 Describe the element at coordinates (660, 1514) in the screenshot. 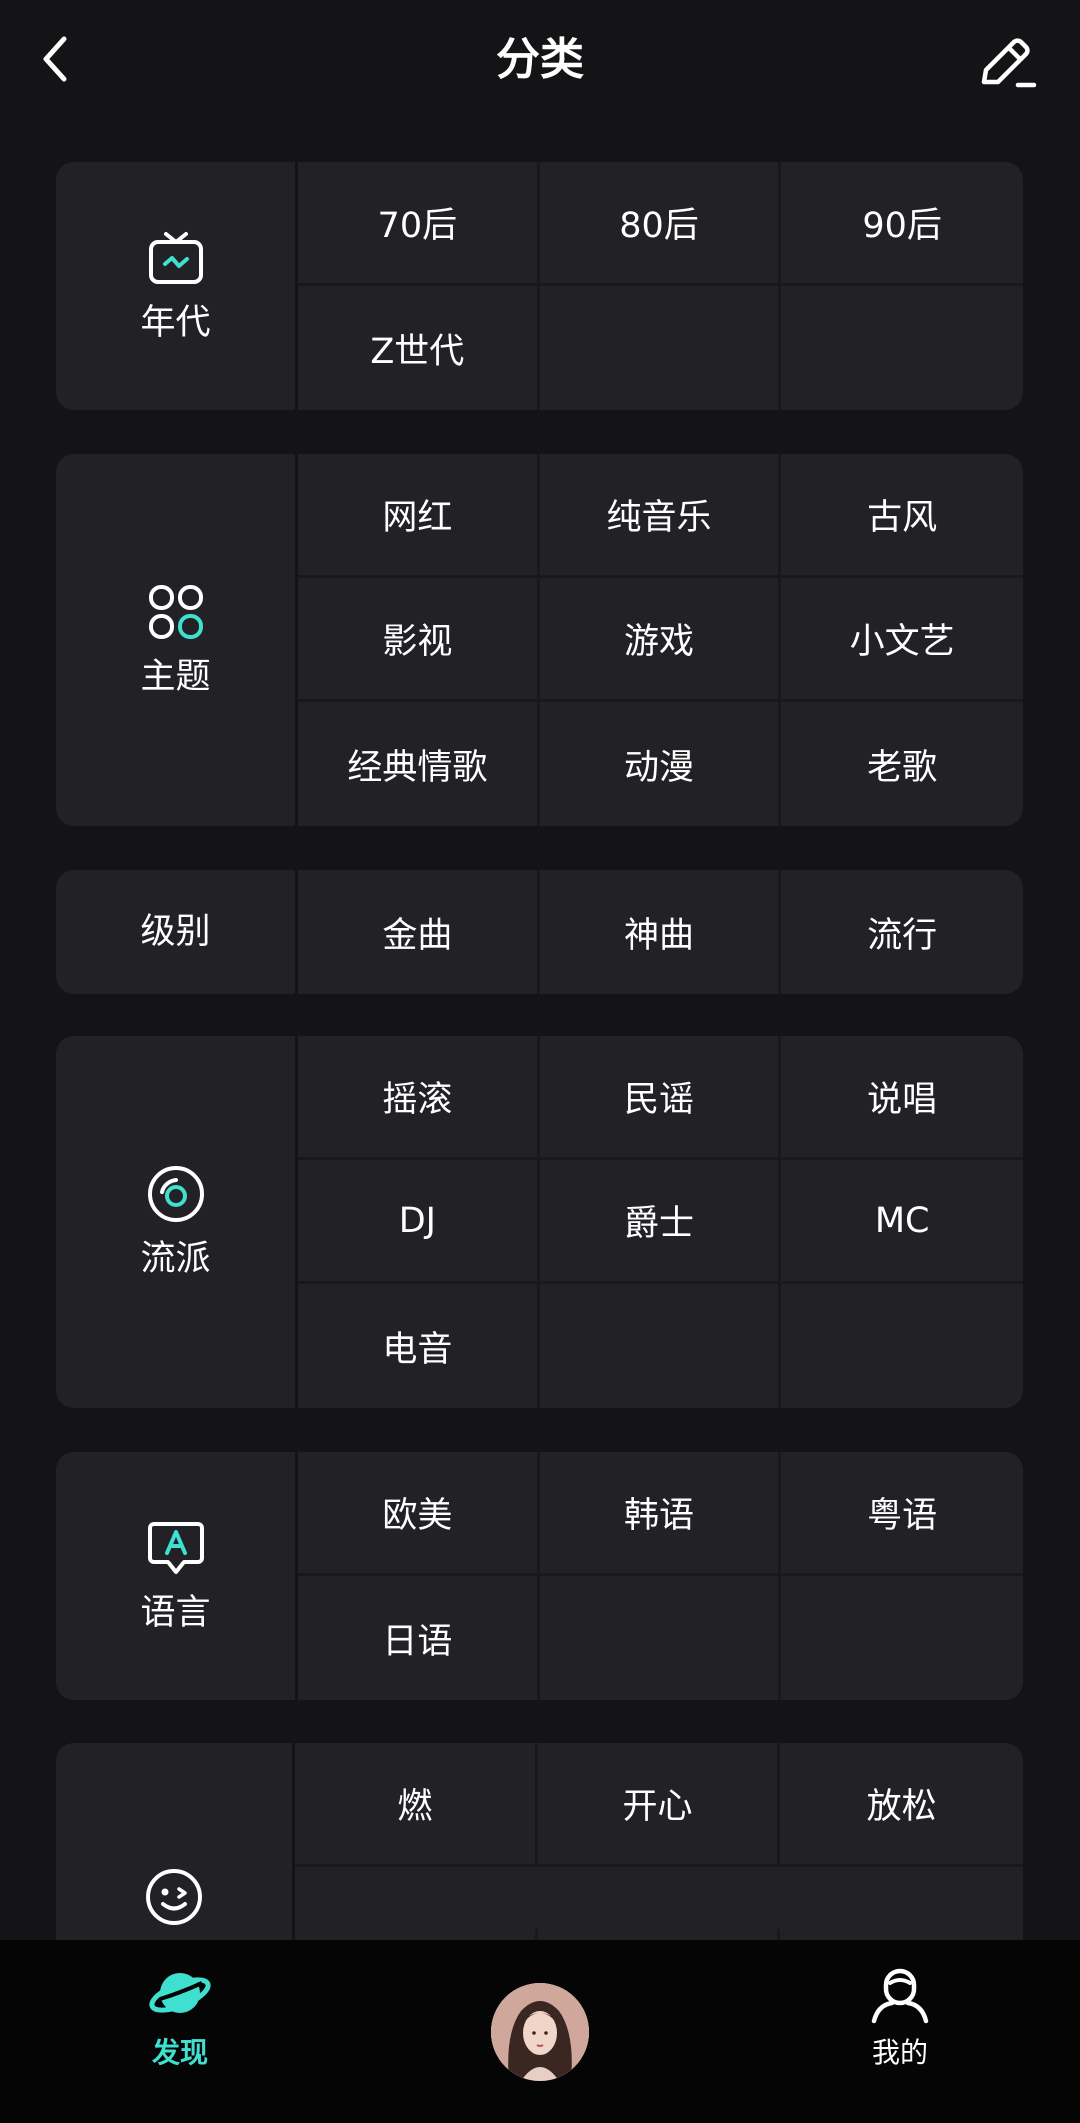

I see `tag-item: 韩语` at that location.